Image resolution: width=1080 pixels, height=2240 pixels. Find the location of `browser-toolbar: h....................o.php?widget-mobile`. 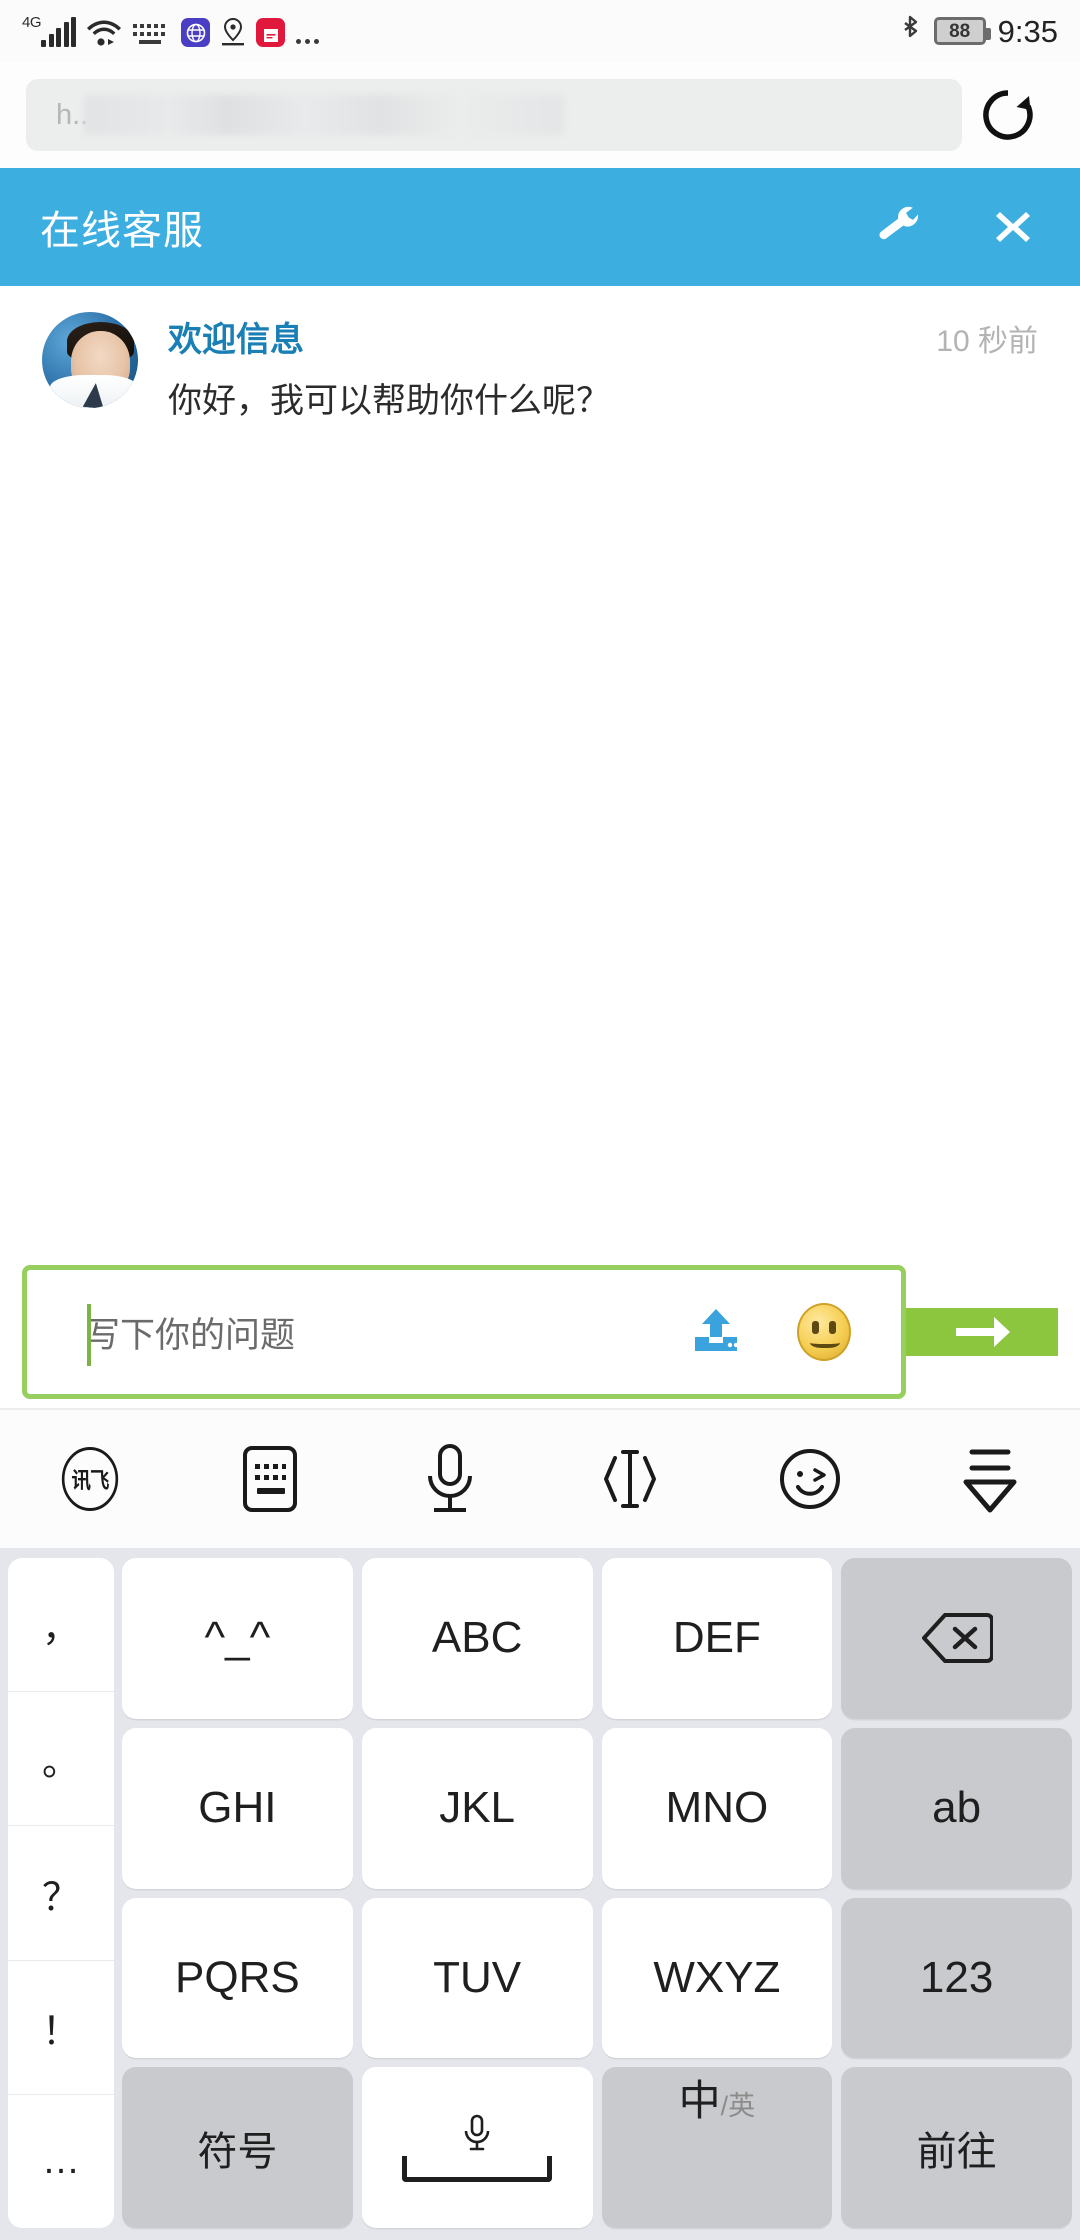

browser-toolbar: h....................o.php?widget-mobile is located at coordinates (540, 115).